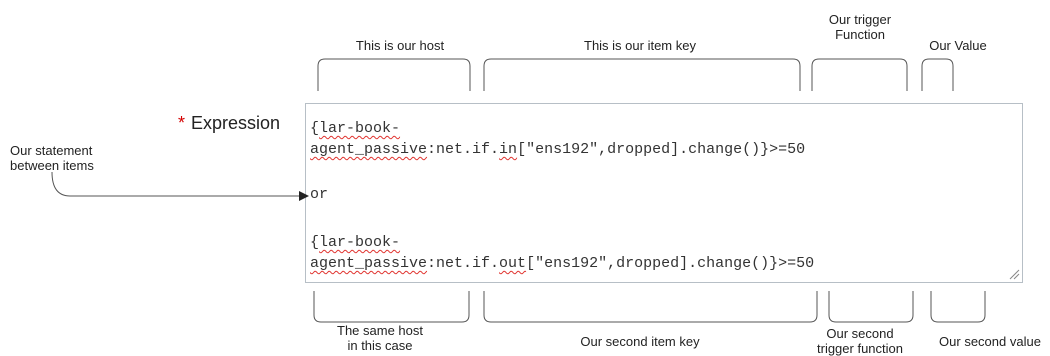  I want to click on second-item-key-bracket, so click(650, 307).